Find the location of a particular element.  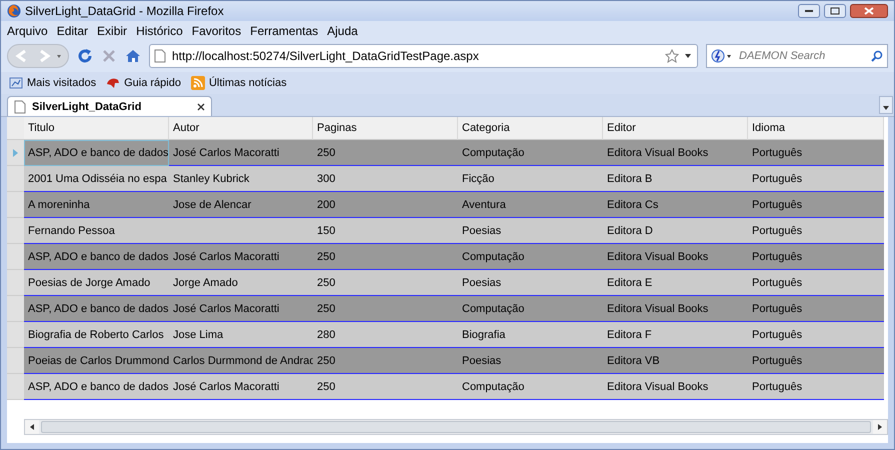

stop-icon is located at coordinates (109, 56).